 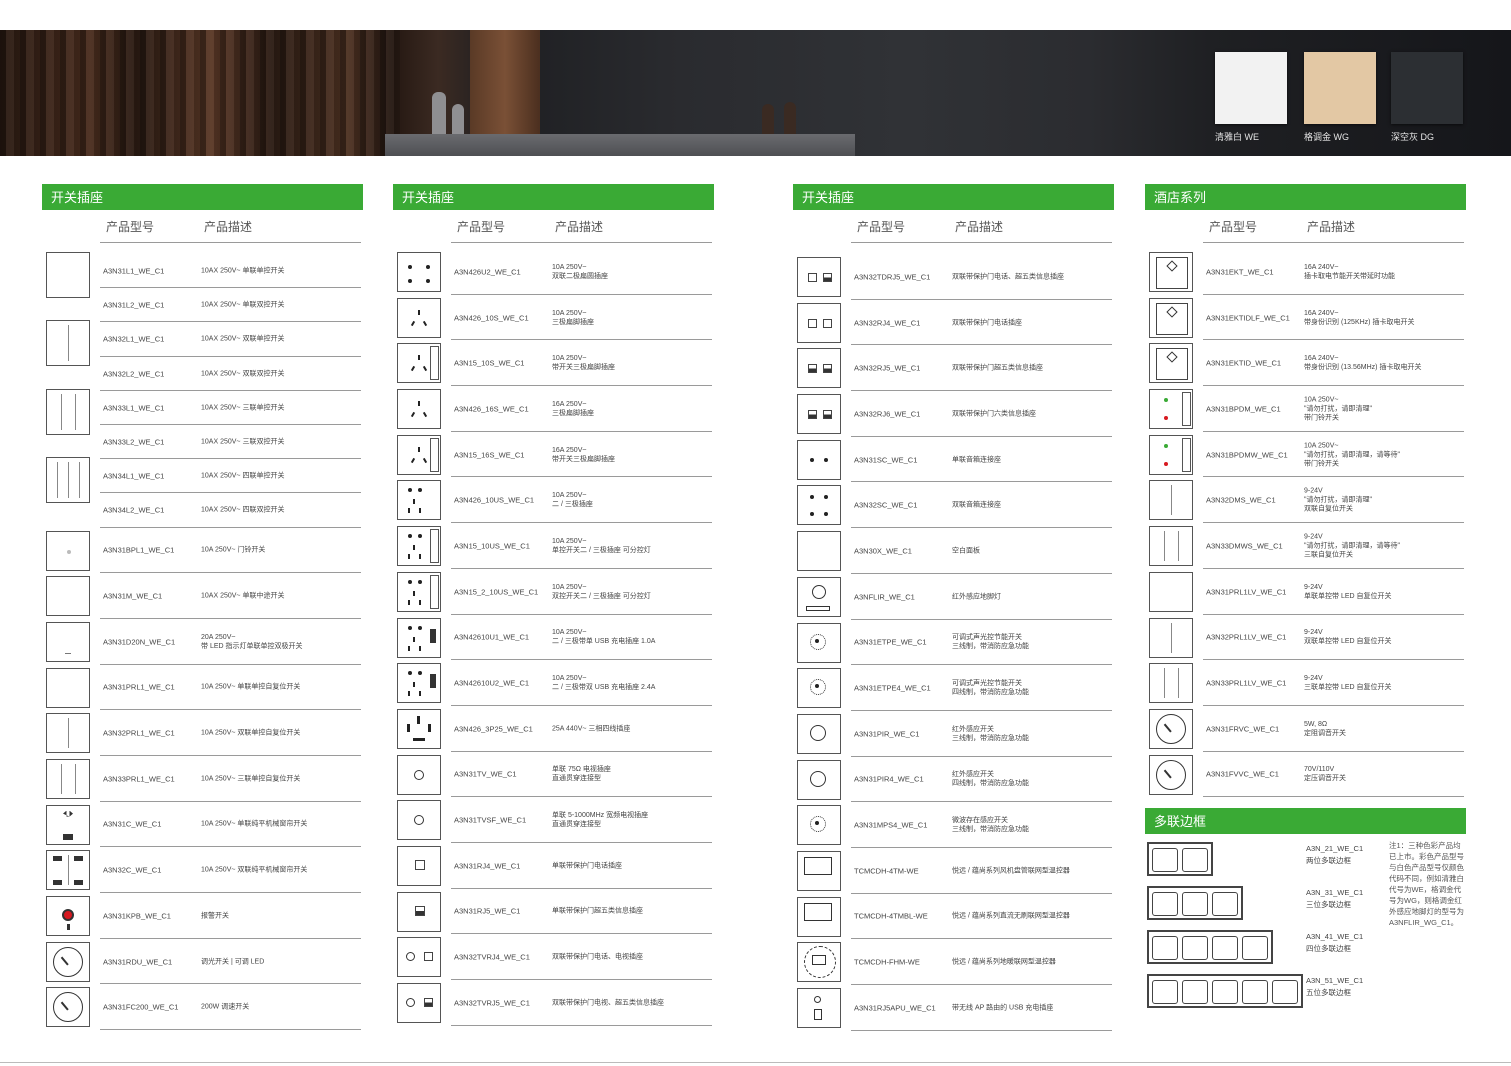 I want to click on table-row: A3N31PRL1LV_WE_C1 9-24V 单联单控带 LED 自复位开关, so click(x=1305, y=592).